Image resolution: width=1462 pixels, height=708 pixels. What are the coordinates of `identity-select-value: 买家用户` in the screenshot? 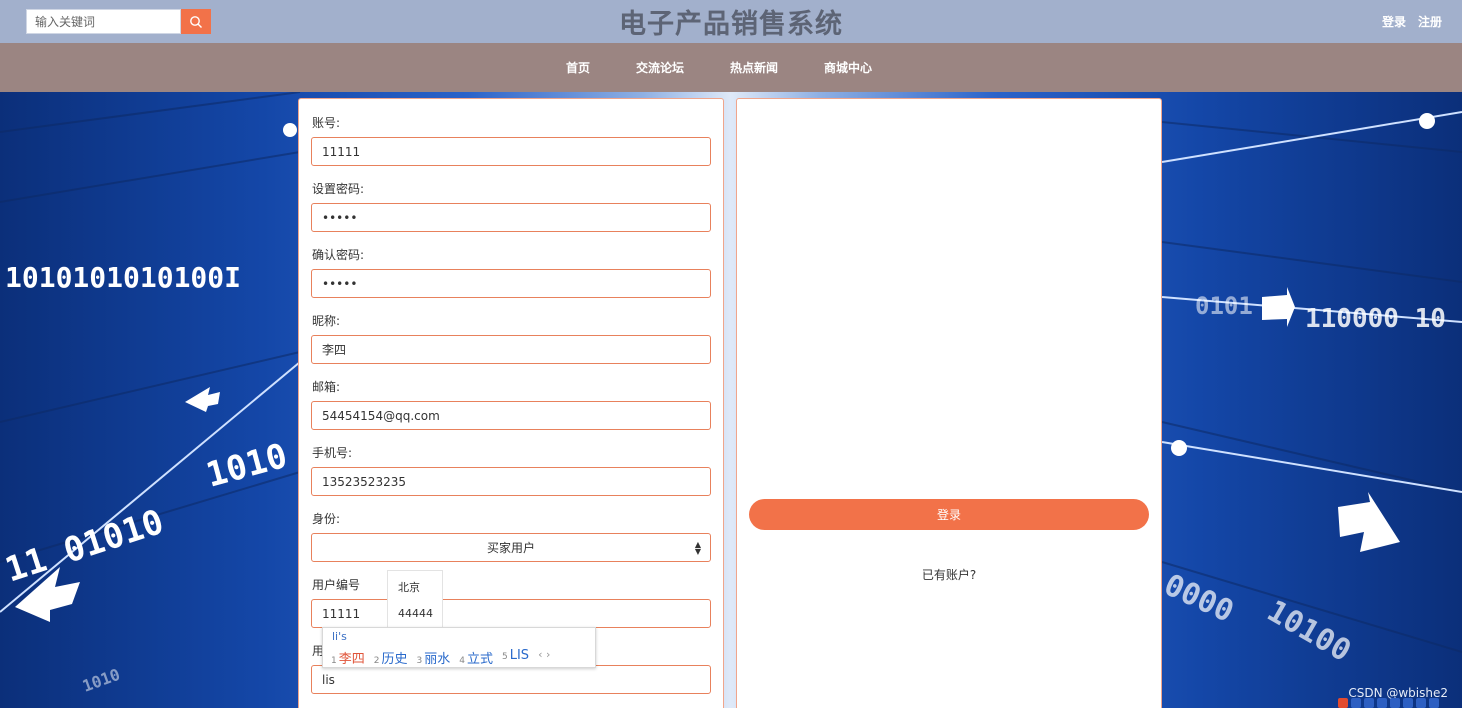 It's located at (510, 548).